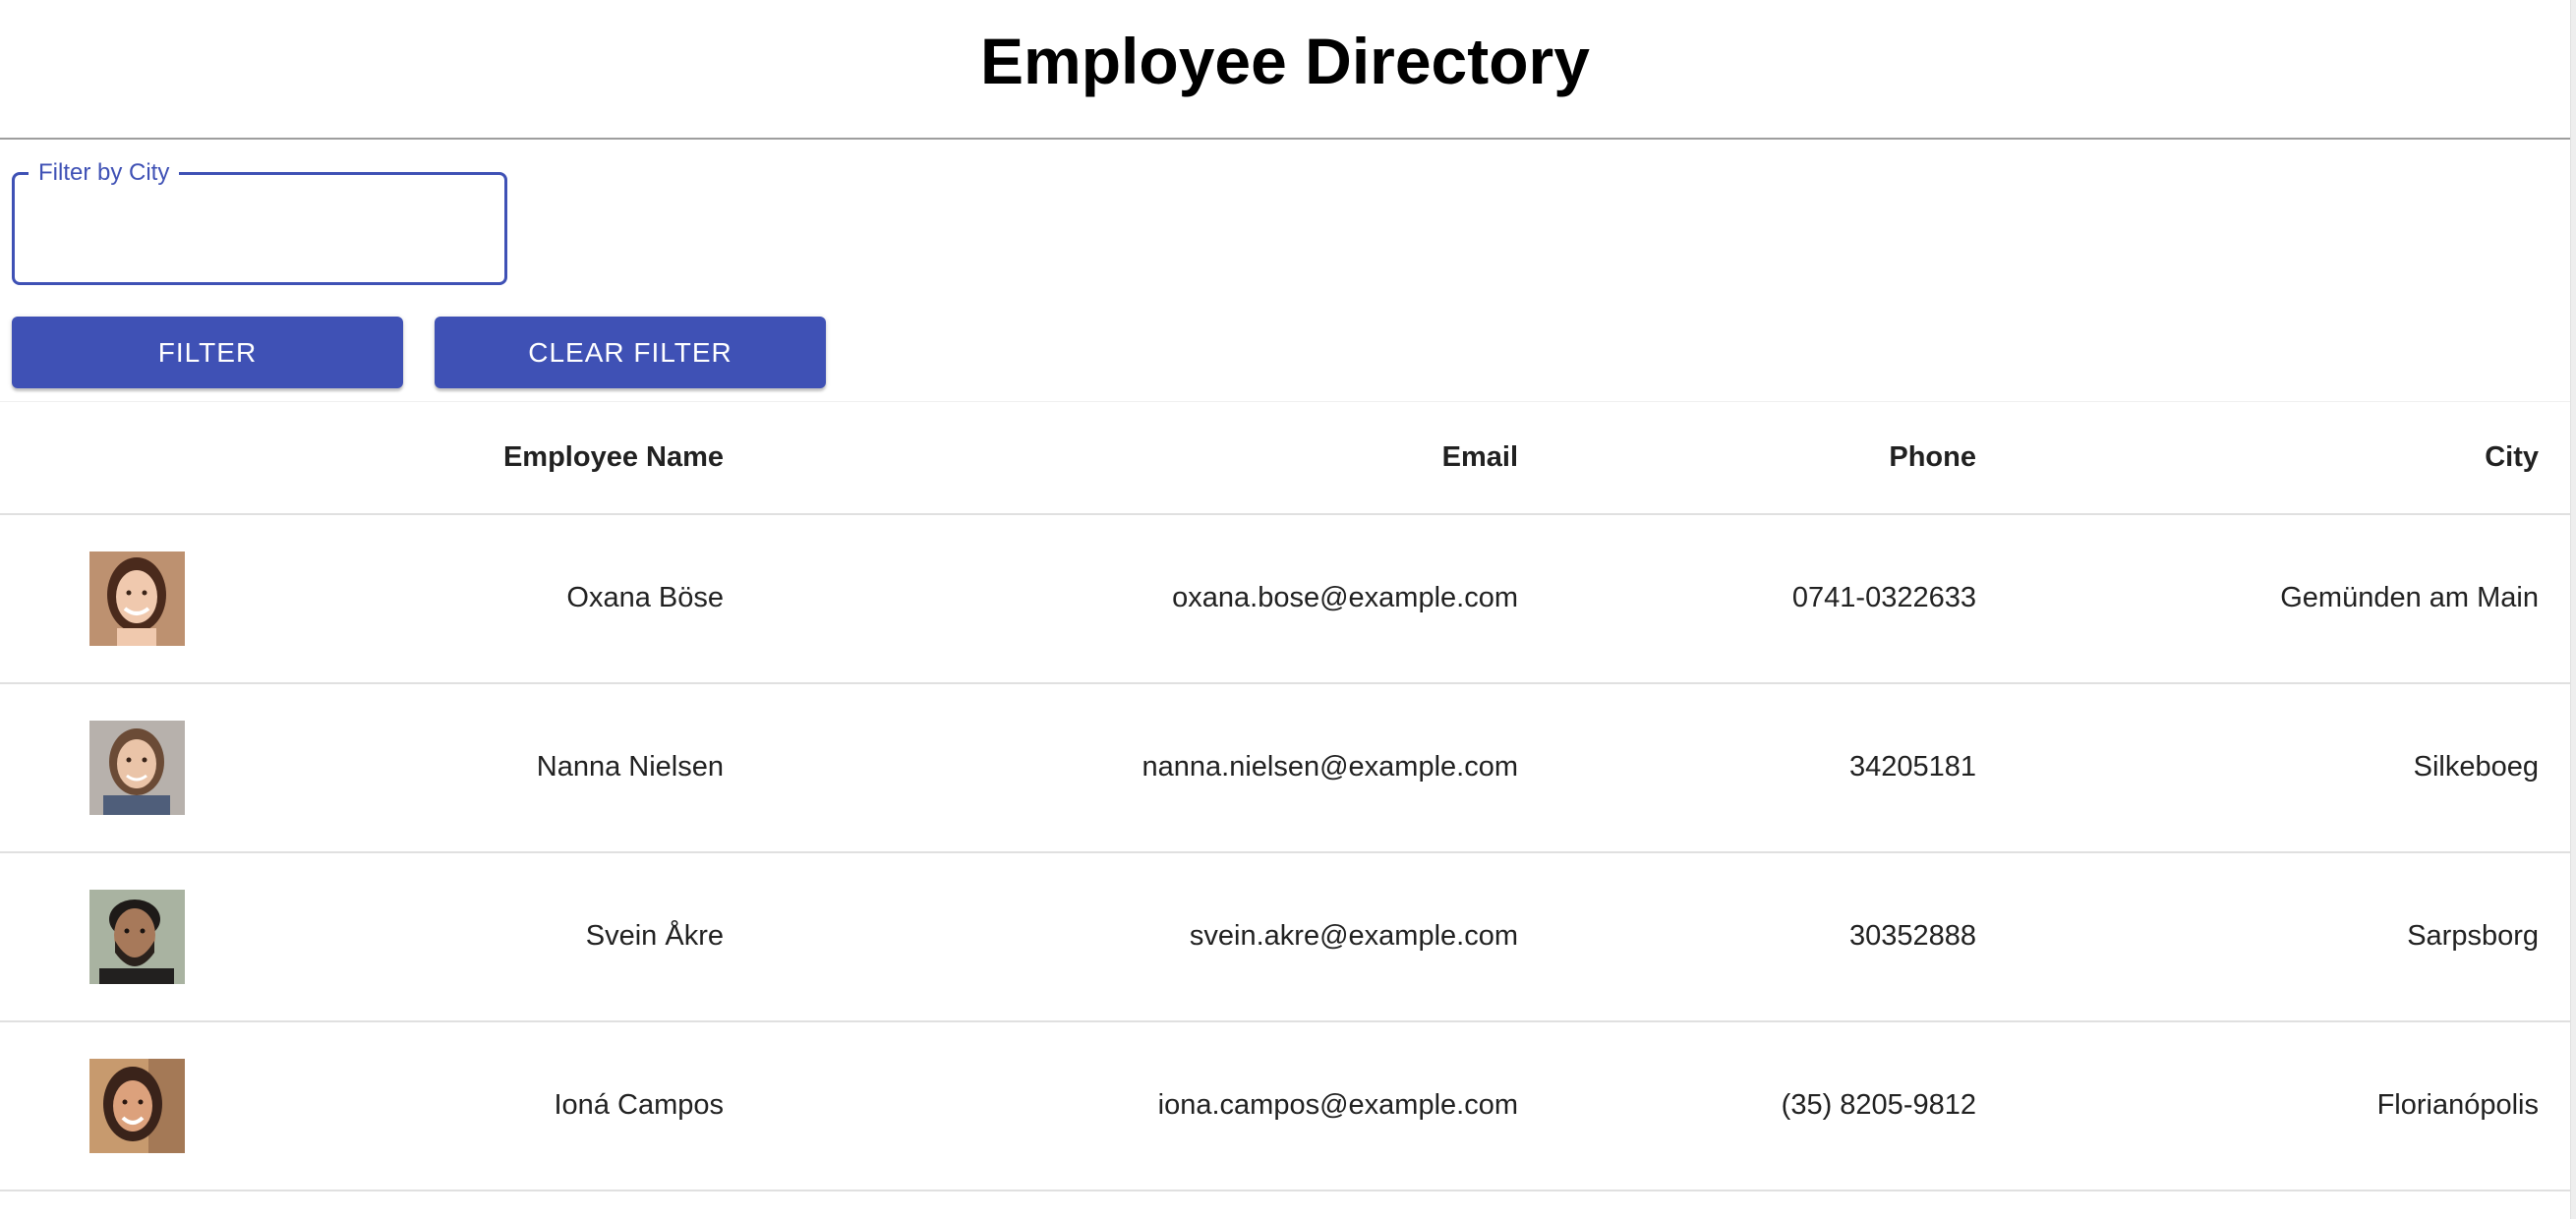 Image resolution: width=2576 pixels, height=1219 pixels. I want to click on employee-phone: 30352888, so click(1779, 936).